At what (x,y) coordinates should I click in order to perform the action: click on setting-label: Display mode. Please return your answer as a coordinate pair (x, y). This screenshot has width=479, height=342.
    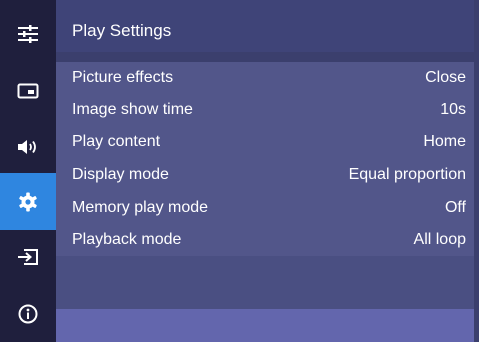
    Looking at the image, I should click on (120, 174).